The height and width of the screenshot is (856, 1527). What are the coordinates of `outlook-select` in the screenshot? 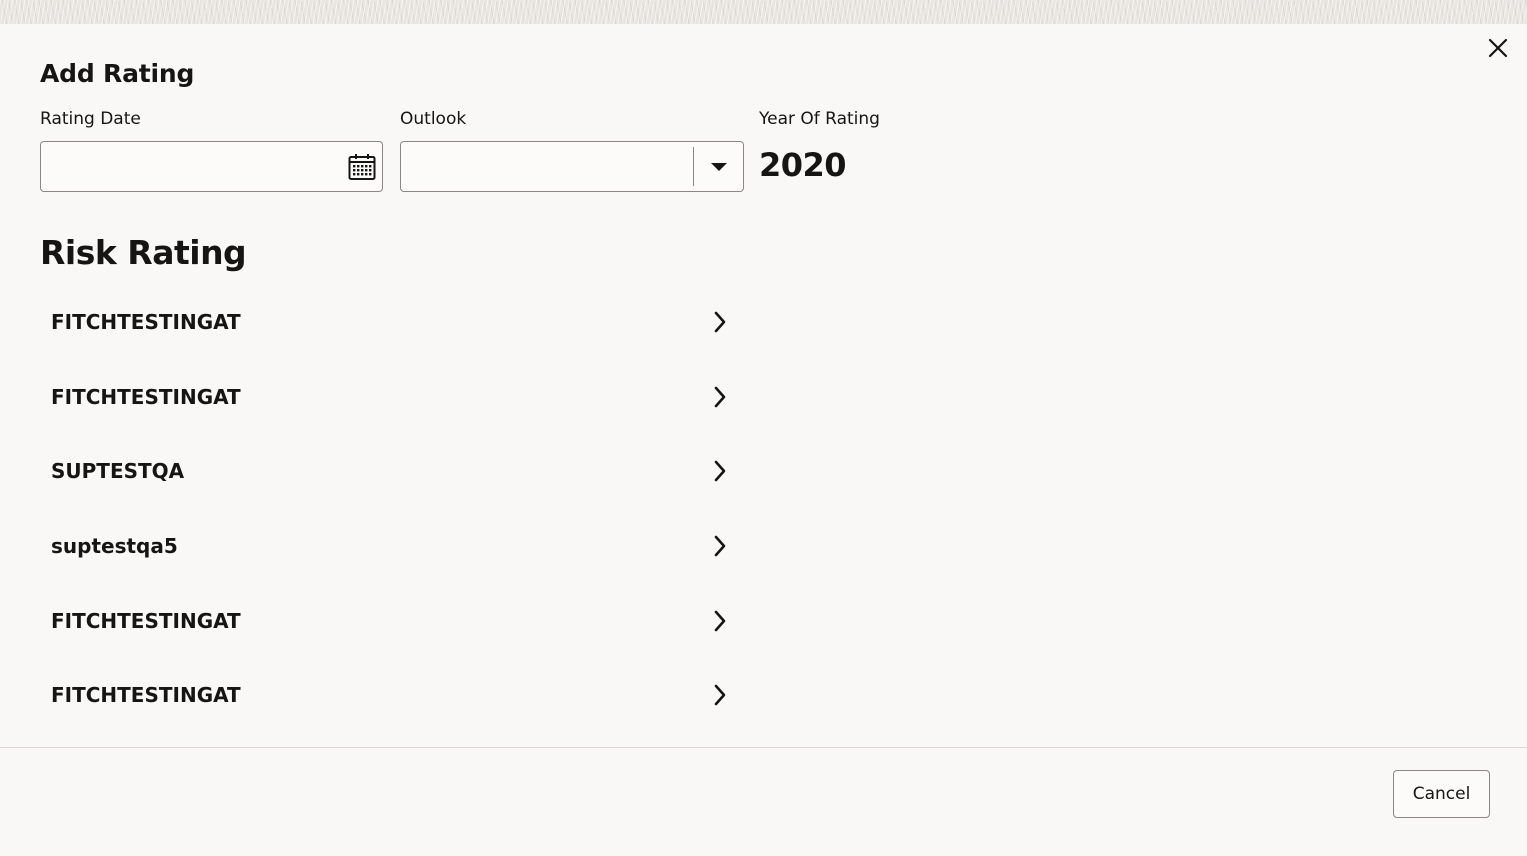 It's located at (572, 166).